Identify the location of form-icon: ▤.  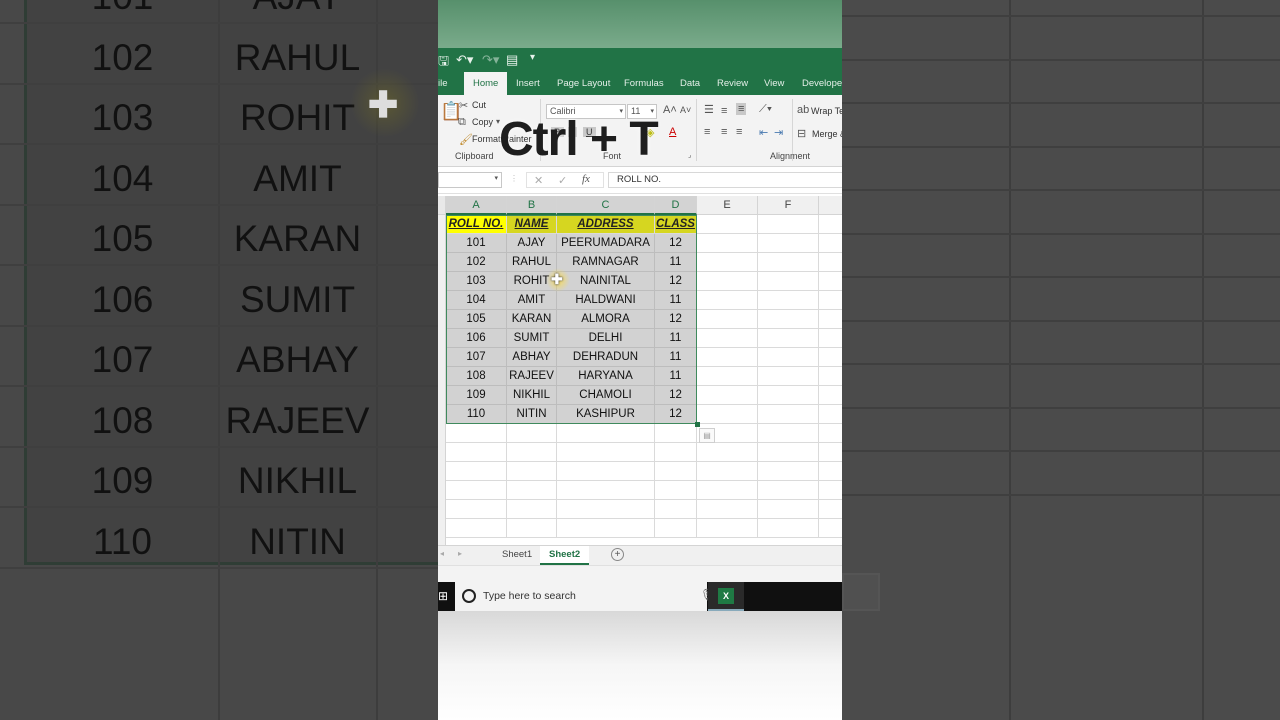
(512, 60).